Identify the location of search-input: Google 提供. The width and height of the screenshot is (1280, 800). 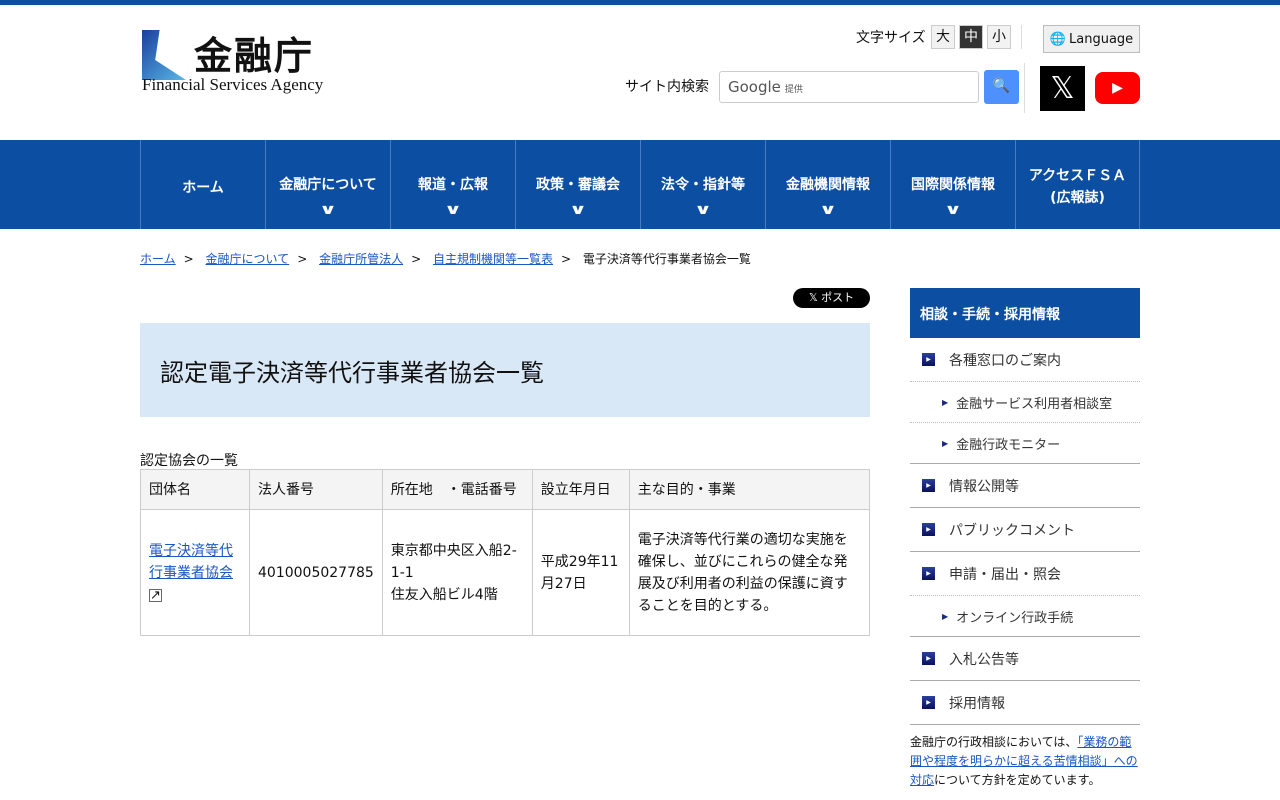
(849, 87).